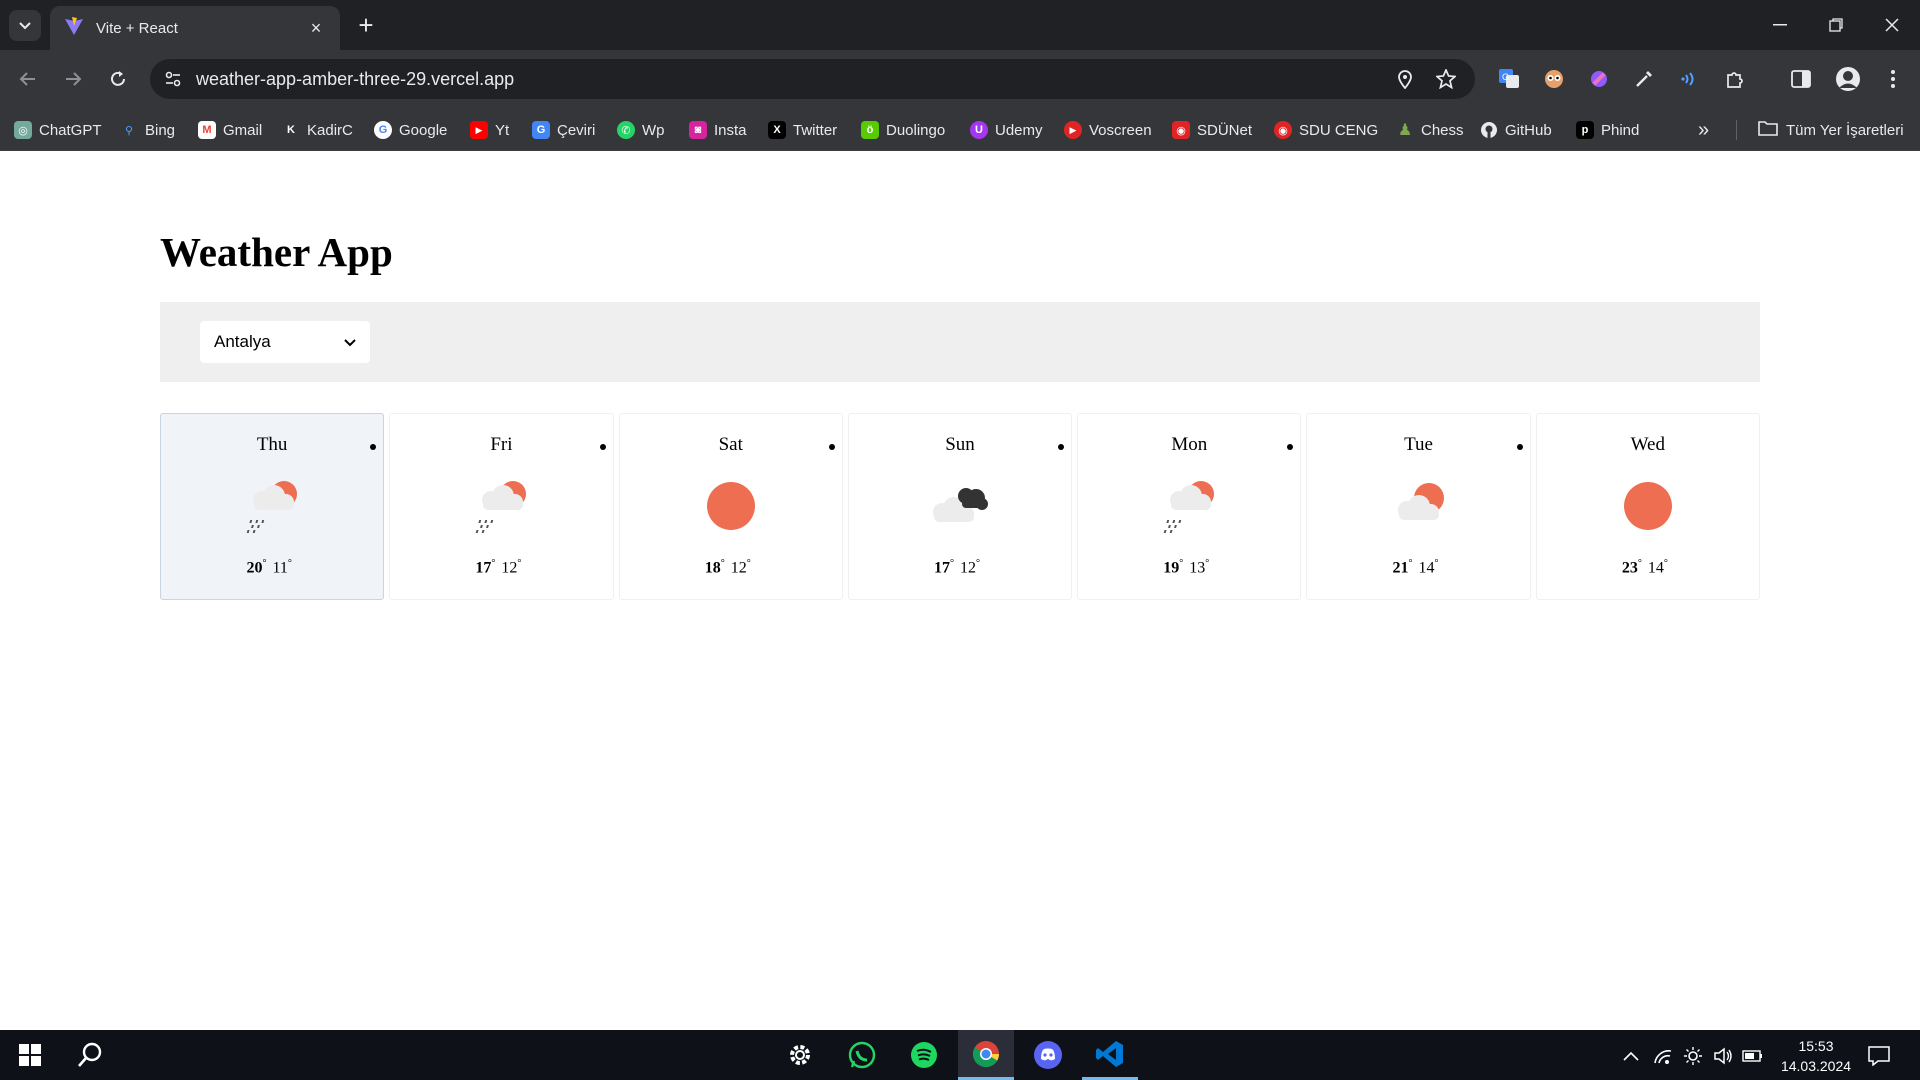 The width and height of the screenshot is (1920, 1080). What do you see at coordinates (1631, 1056) in the screenshot?
I see `tray-overflow-icon` at bounding box center [1631, 1056].